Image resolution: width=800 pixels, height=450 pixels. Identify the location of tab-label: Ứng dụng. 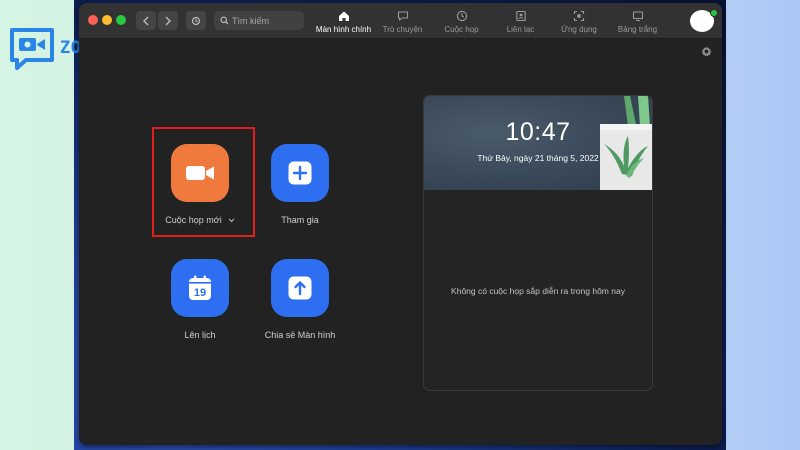
(579, 29).